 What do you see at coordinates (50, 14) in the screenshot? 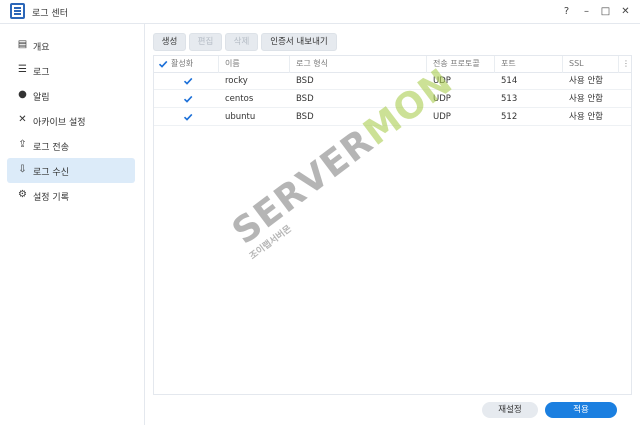
I see `window-title: 로그 센터` at bounding box center [50, 14].